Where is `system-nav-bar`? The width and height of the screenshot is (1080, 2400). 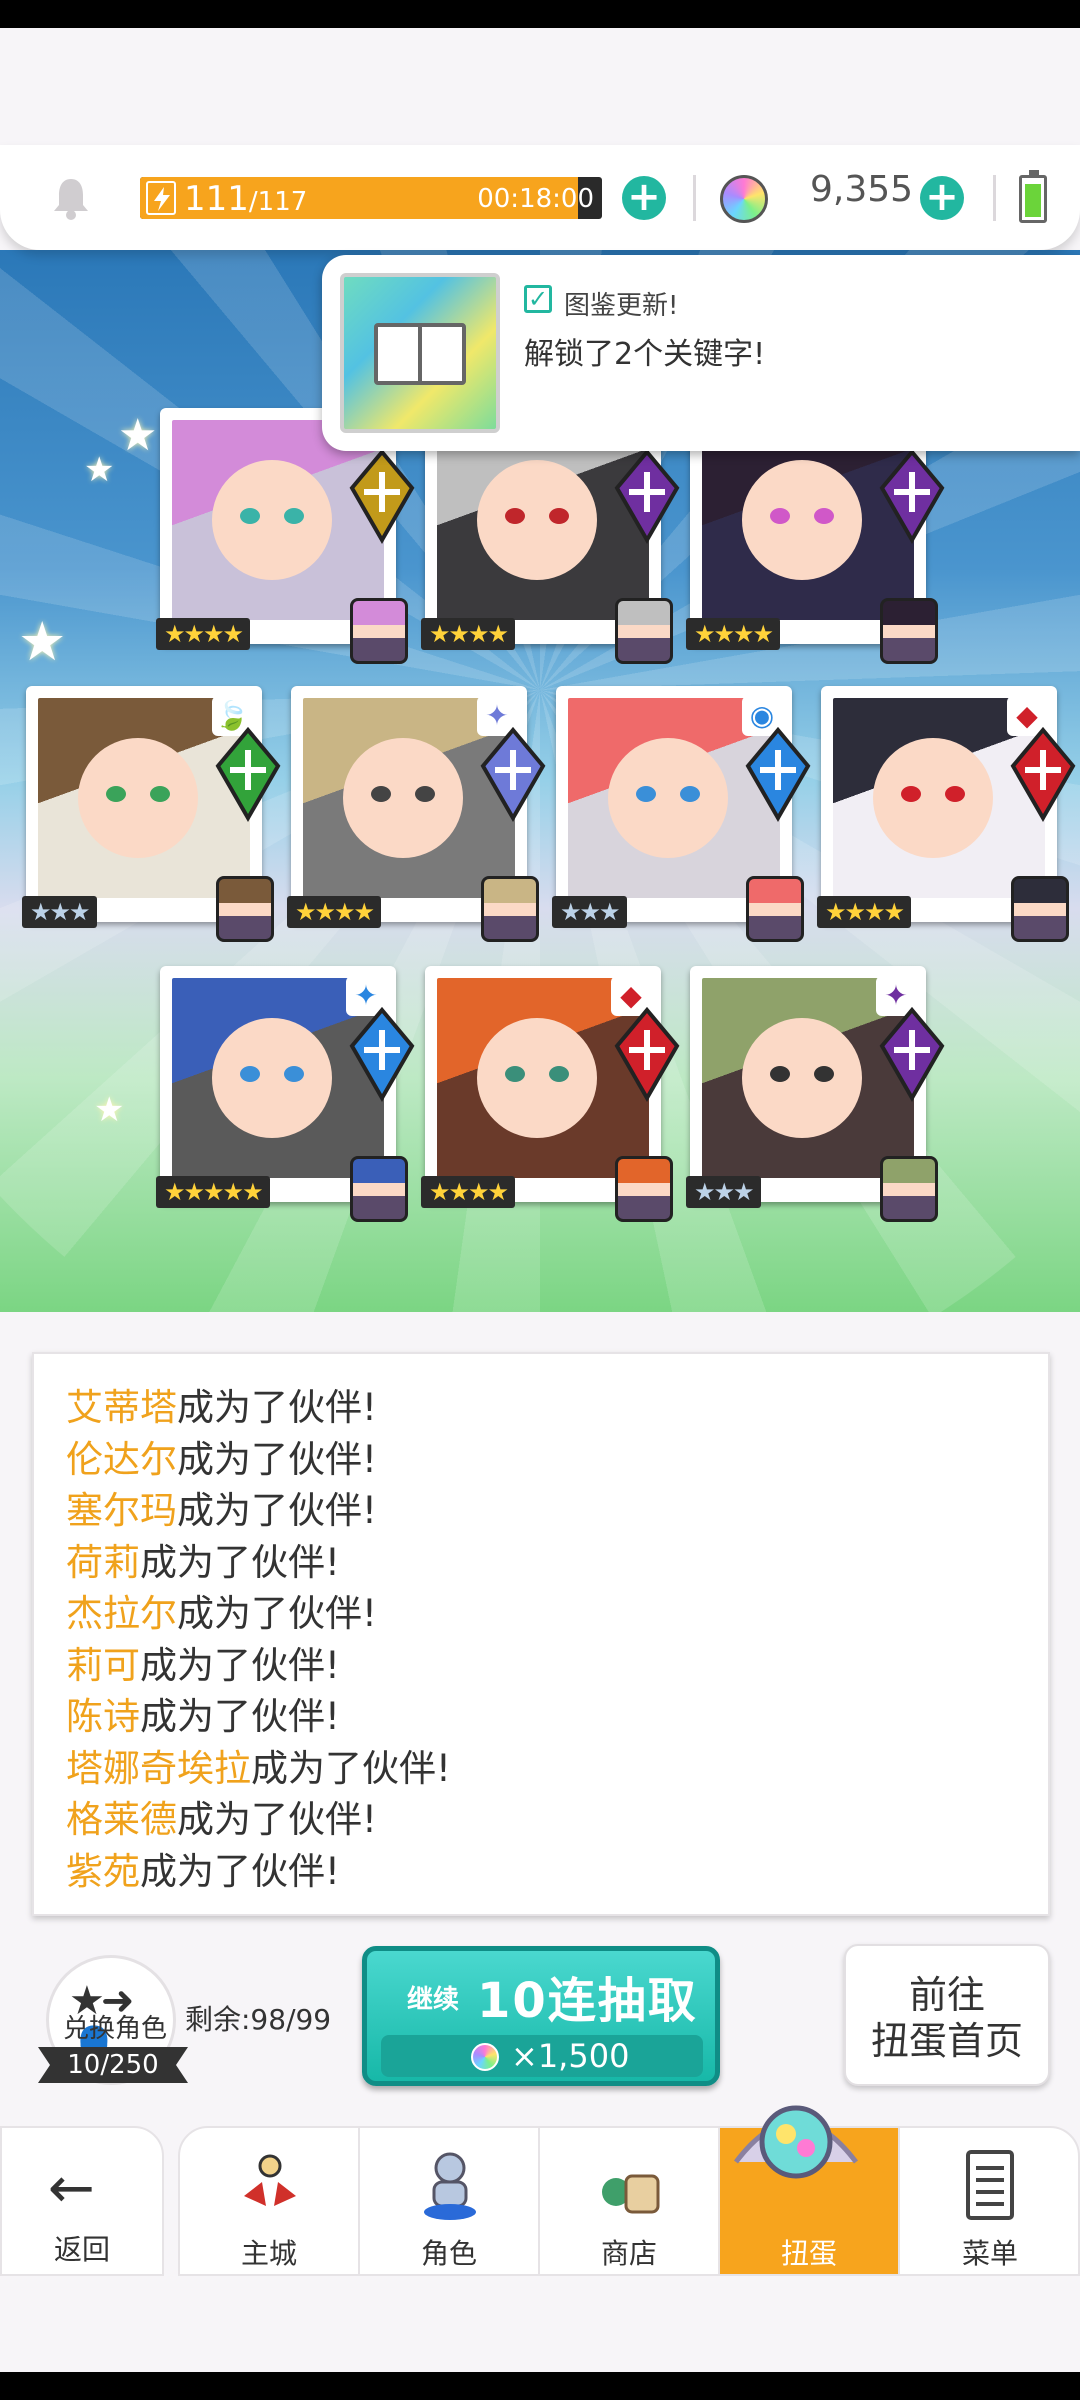 system-nav-bar is located at coordinates (540, 2386).